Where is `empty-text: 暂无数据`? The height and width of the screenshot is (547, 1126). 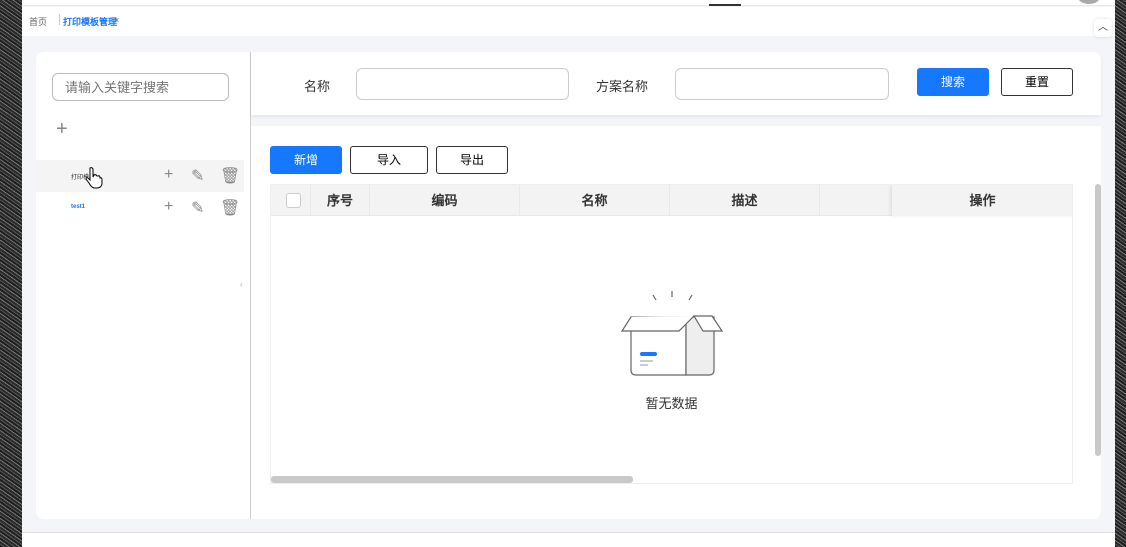
empty-text: 暂无数据 is located at coordinates (671, 403).